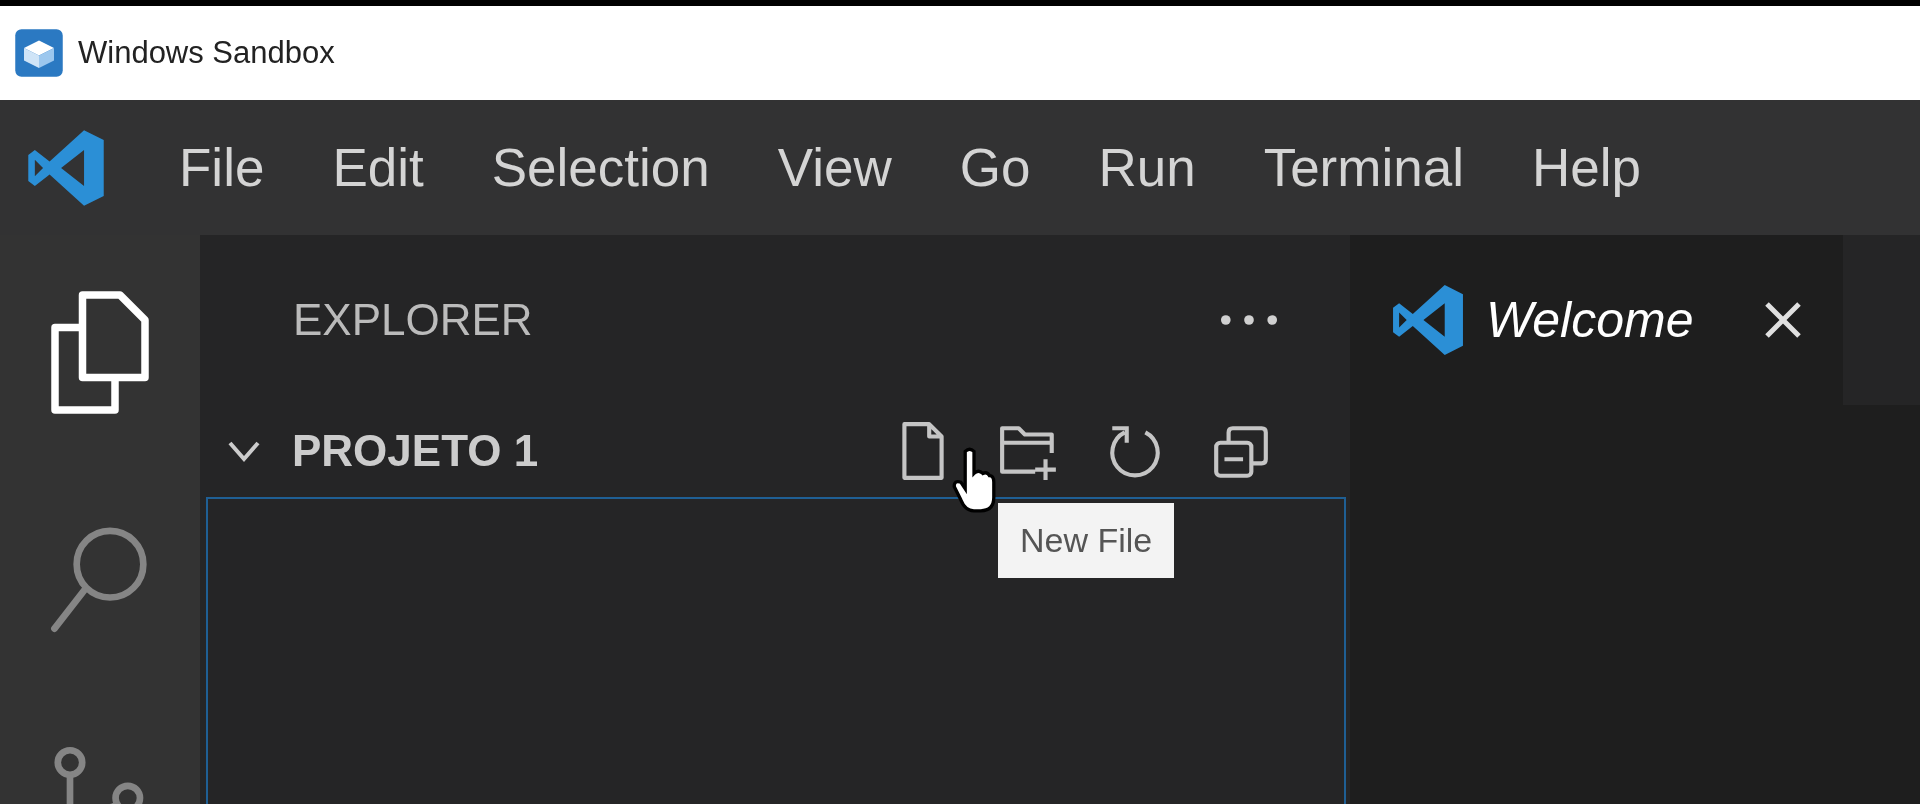 Image resolution: width=1920 pixels, height=804 pixels. I want to click on window-title: Windows Sandbox, so click(206, 53).